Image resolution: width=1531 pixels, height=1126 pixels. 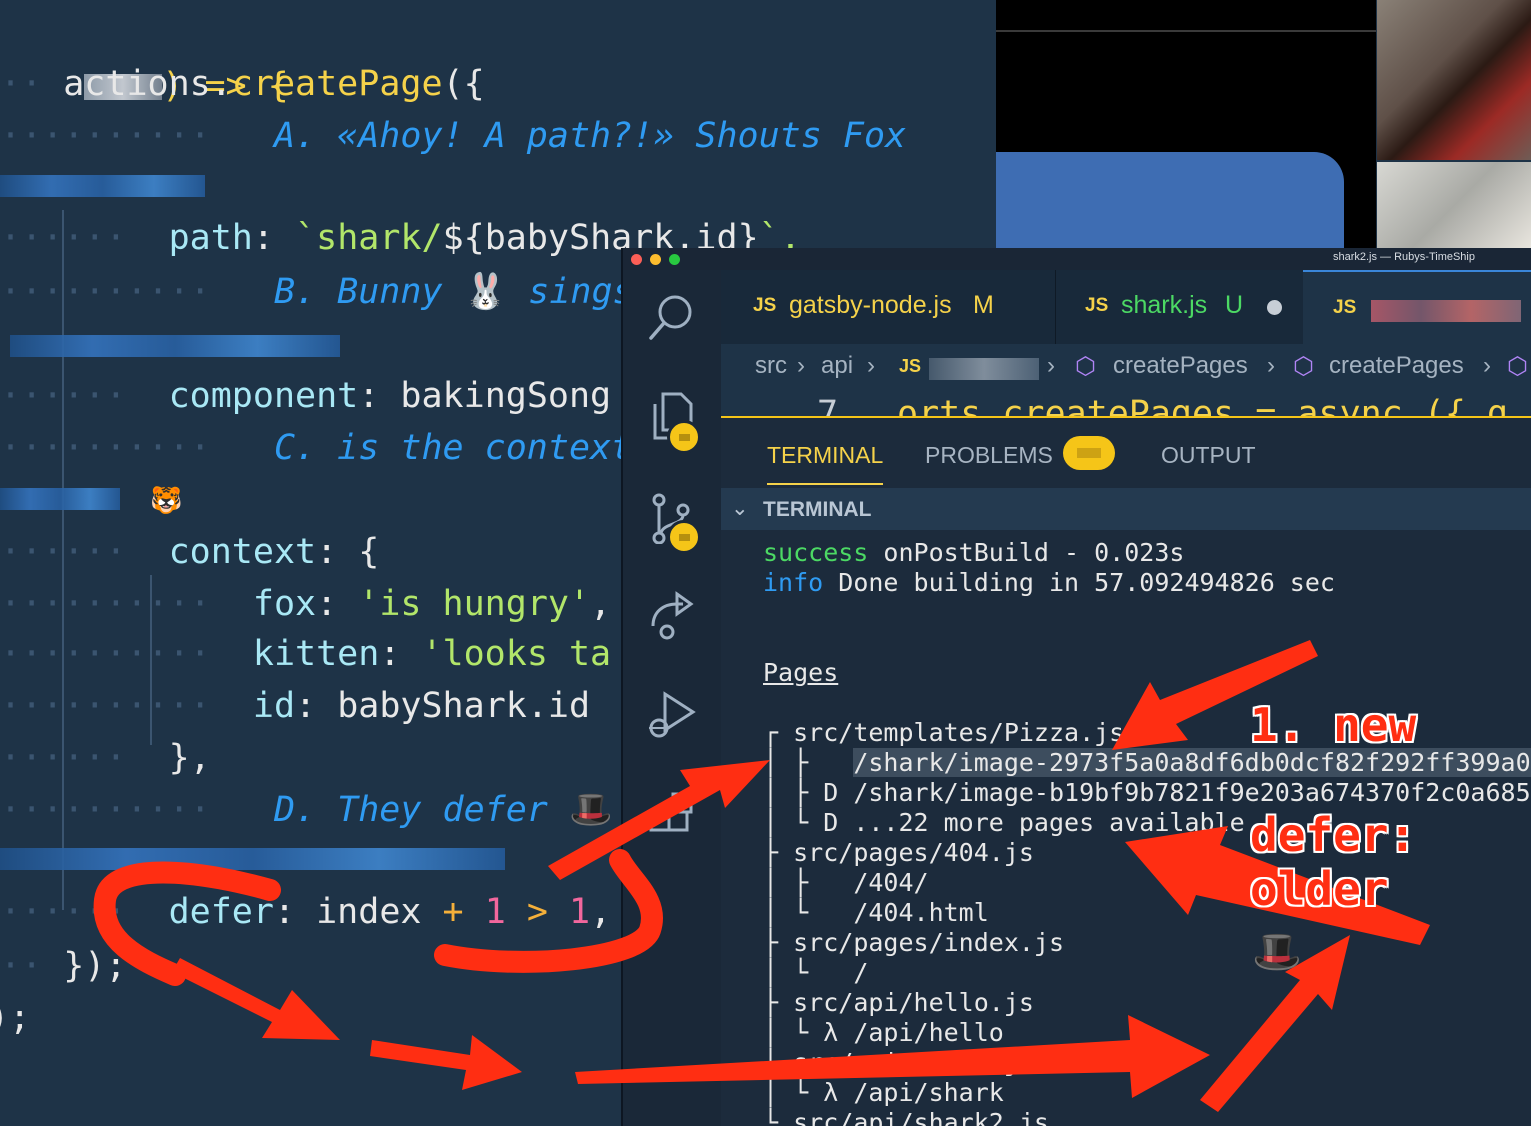 I want to click on chevron-down-icon: ⌄, so click(x=740, y=508).